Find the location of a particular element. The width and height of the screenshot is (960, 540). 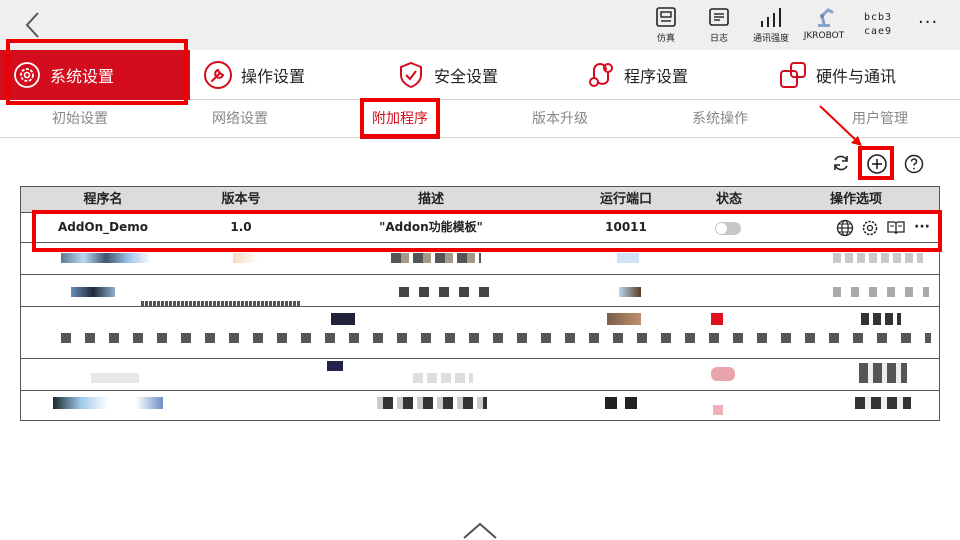

table-row: AddOn_Demo 1.0 "Addon功能模板" 10011 ··· is located at coordinates (480, 228).